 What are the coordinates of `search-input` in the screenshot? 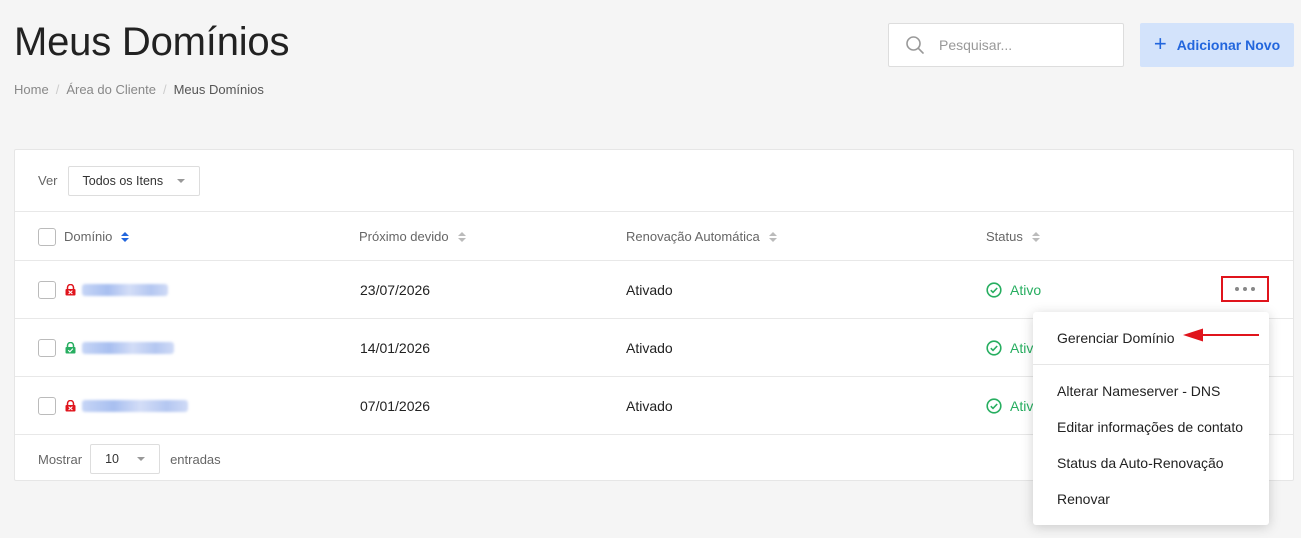 It's located at (1024, 45).